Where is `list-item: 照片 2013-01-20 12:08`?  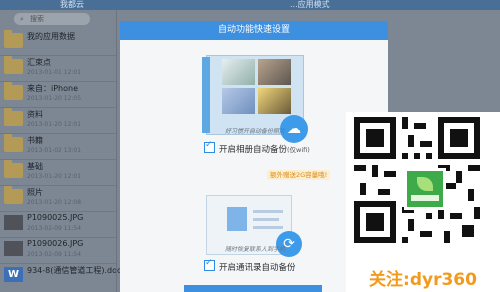 list-item: 照片 2013-01-20 12:08 is located at coordinates (58, 198).